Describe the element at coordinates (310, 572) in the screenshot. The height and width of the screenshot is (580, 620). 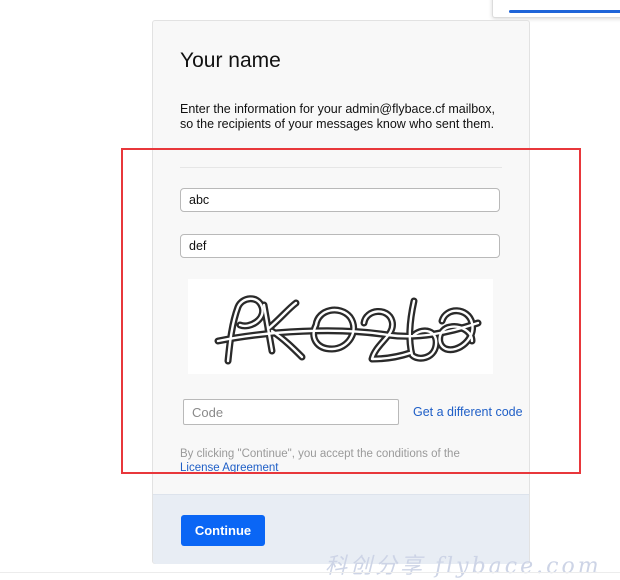
I see `page-bottom-line` at that location.